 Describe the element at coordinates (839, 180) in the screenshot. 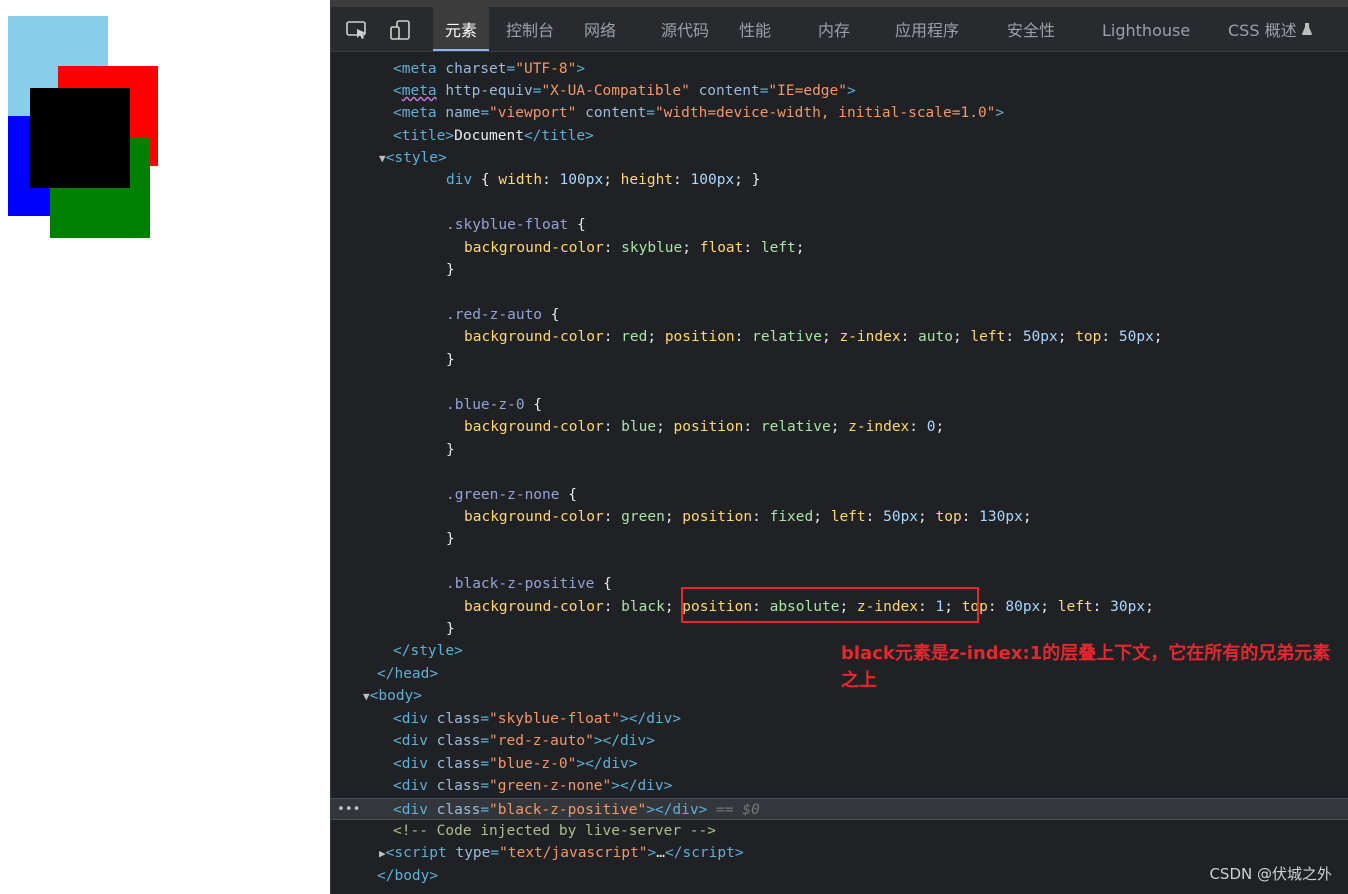

I see `code-line: div { width: 100px; height: 100px; }` at that location.